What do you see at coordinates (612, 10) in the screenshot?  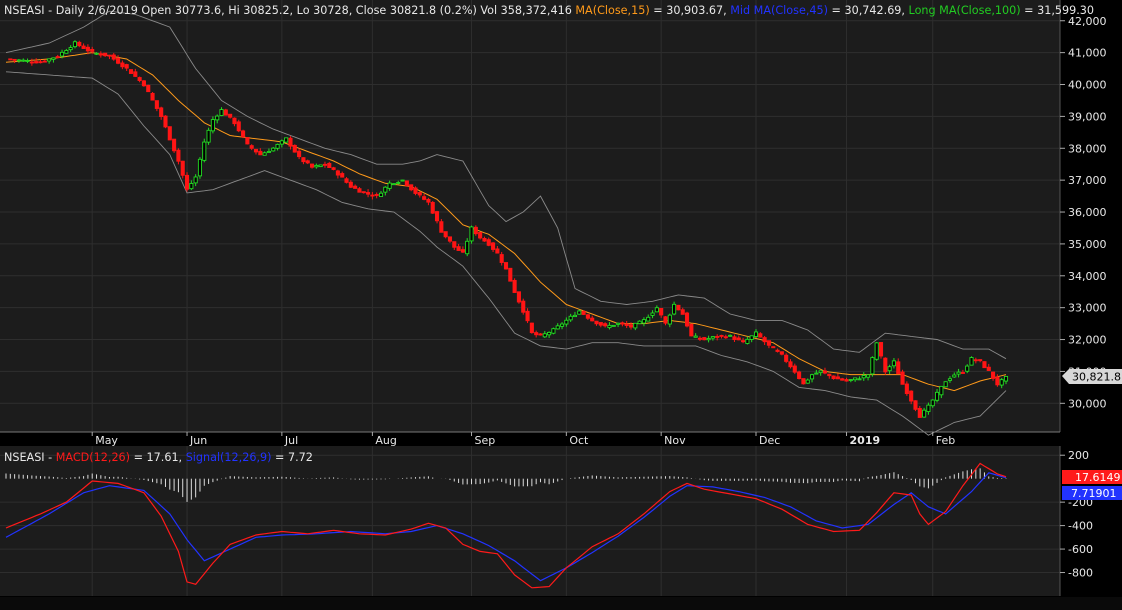 I see `ma15-label: MA(Close,15)` at bounding box center [612, 10].